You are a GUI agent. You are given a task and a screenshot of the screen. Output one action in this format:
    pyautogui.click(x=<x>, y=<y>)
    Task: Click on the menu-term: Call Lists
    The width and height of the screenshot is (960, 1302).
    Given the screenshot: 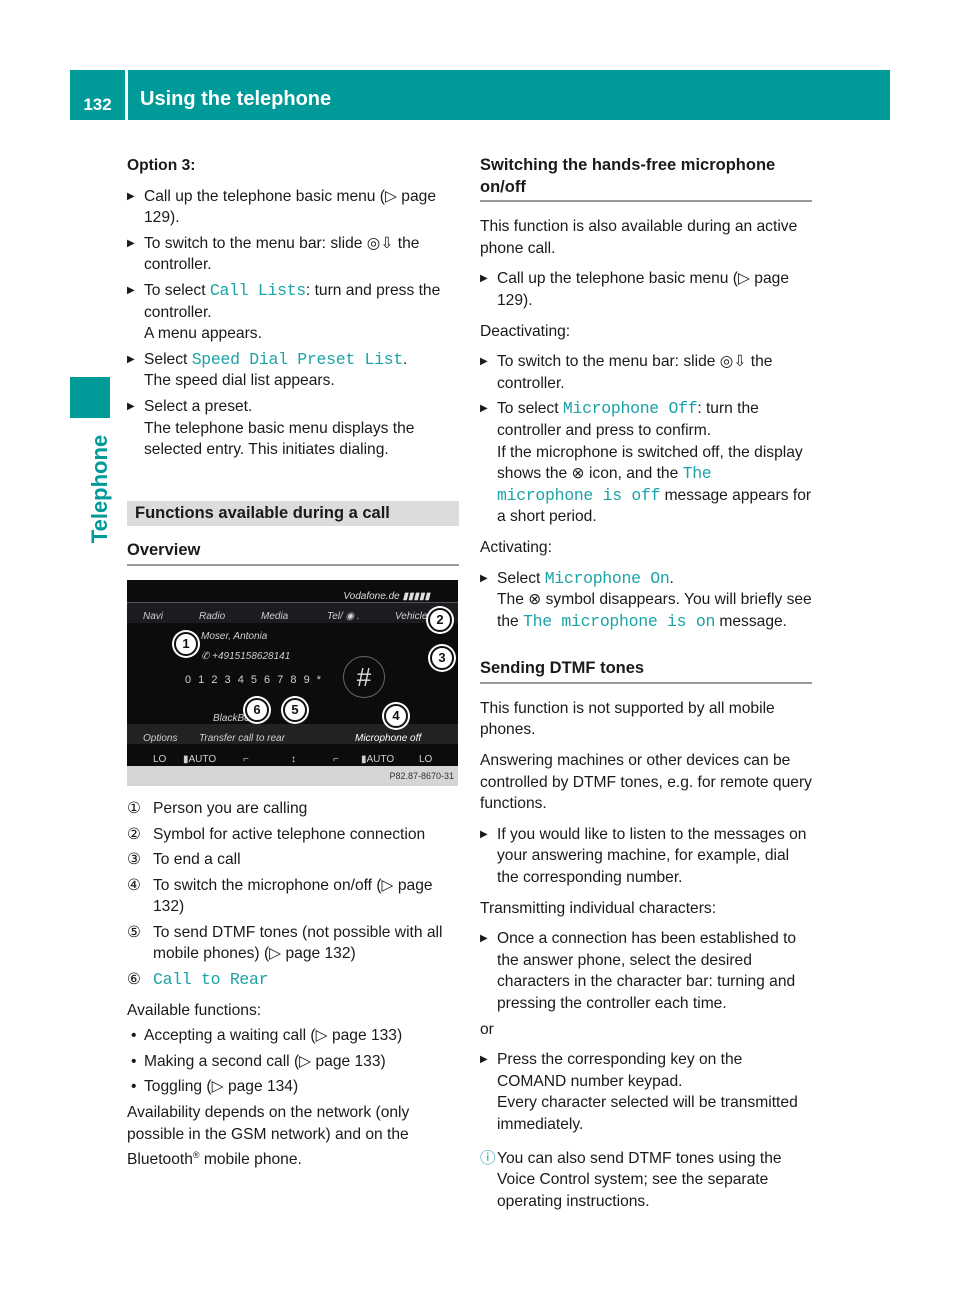 What is the action you would take?
    pyautogui.click(x=257, y=290)
    